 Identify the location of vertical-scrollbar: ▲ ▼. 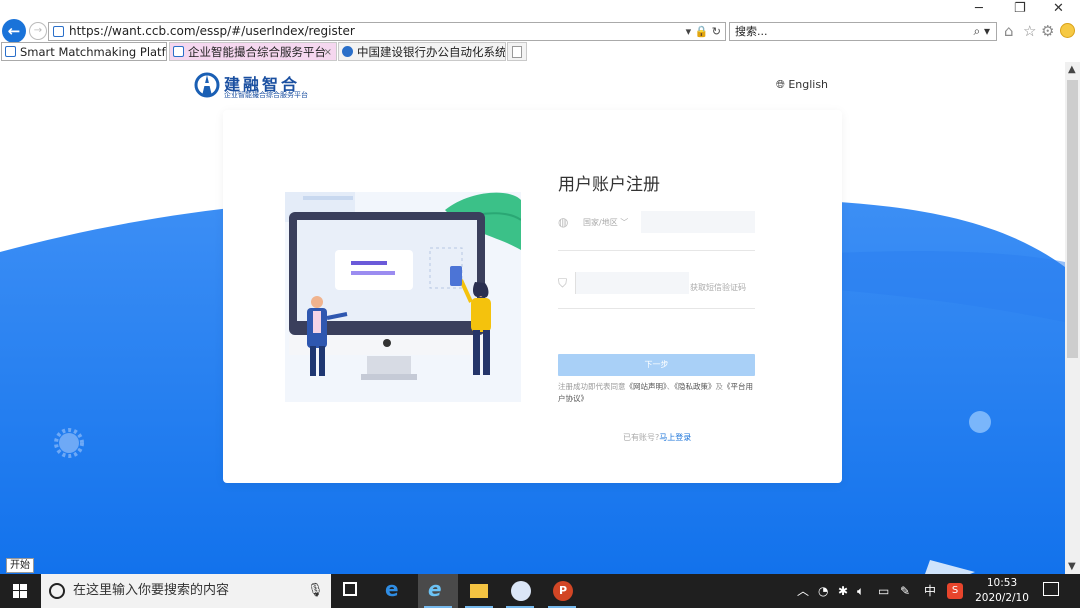
(1072, 318).